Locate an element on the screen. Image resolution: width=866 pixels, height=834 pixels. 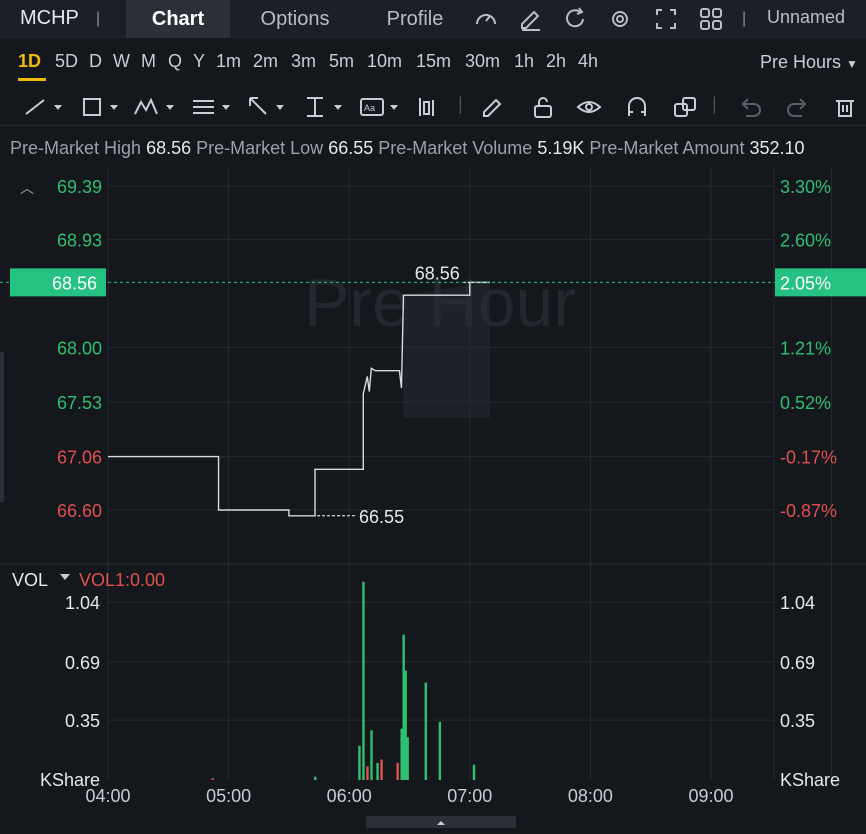
period-10m: 10m is located at coordinates (384, 61).